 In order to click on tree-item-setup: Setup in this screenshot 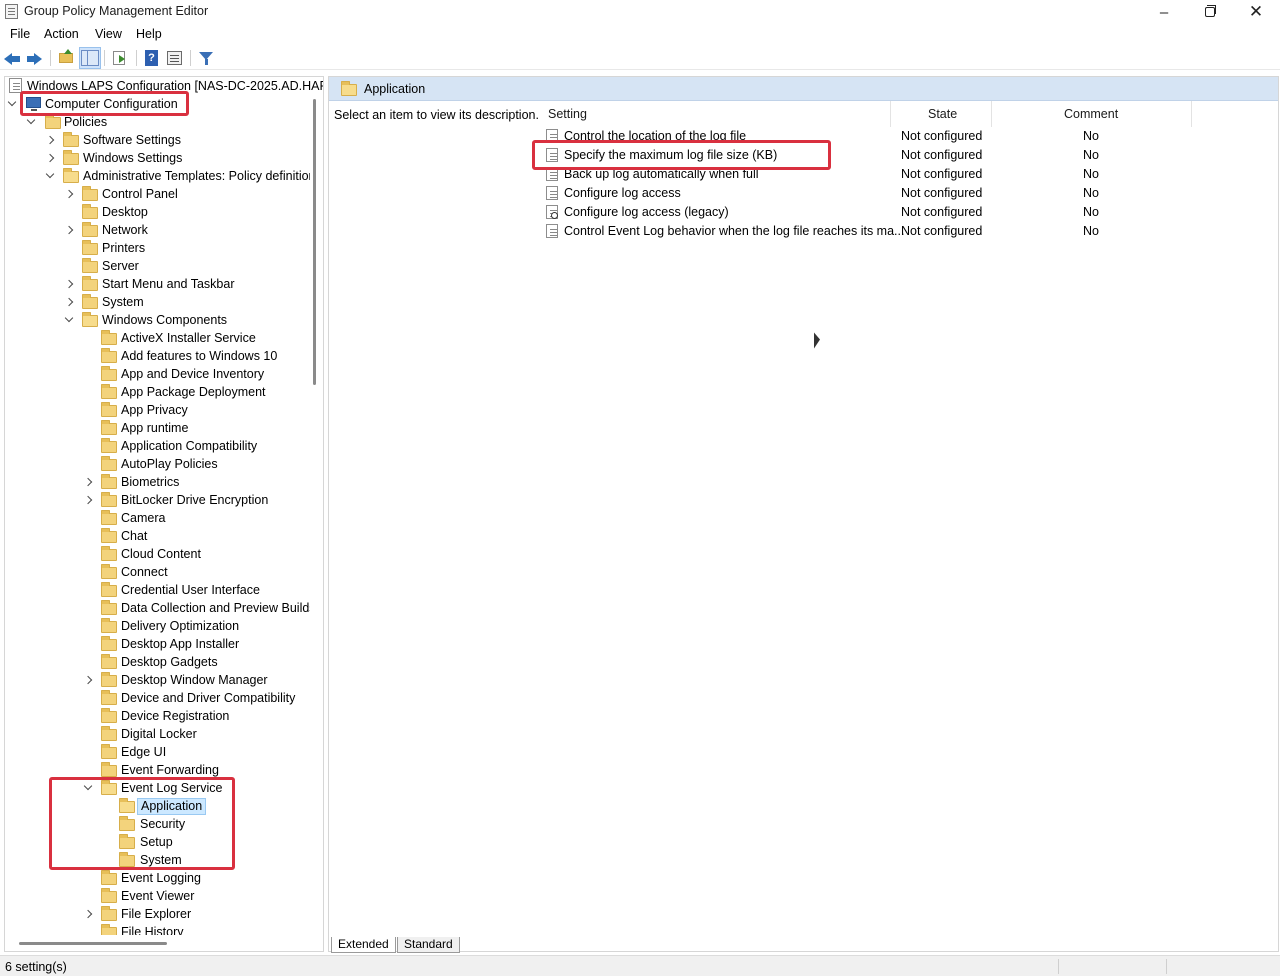, I will do `click(155, 842)`.